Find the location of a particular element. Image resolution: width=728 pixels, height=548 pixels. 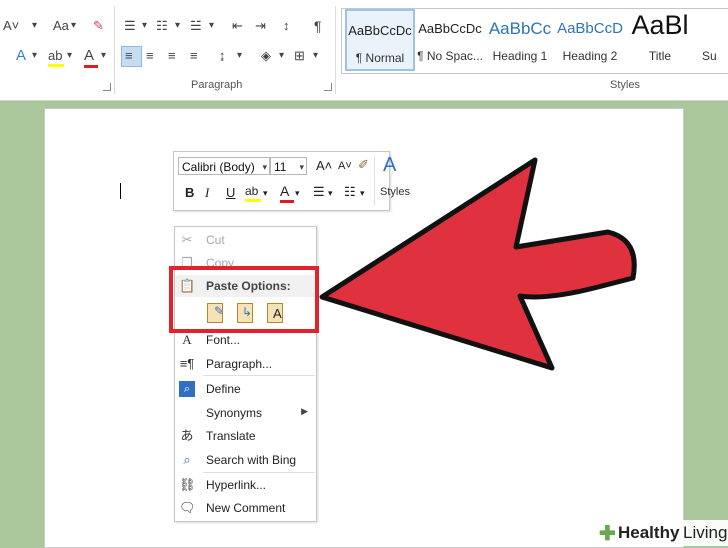

watermark-brand: Healthy is located at coordinates (649, 532).